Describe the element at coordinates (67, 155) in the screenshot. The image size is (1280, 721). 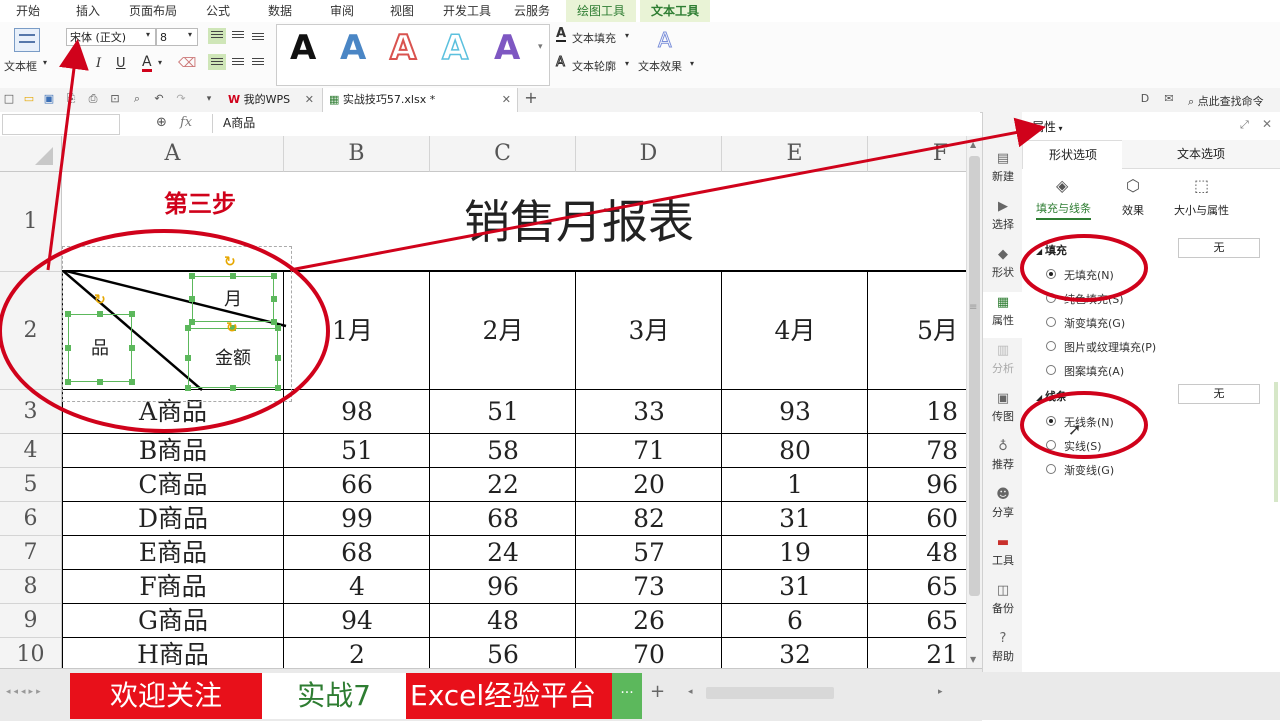
I see `annotation-arrow-font` at that location.